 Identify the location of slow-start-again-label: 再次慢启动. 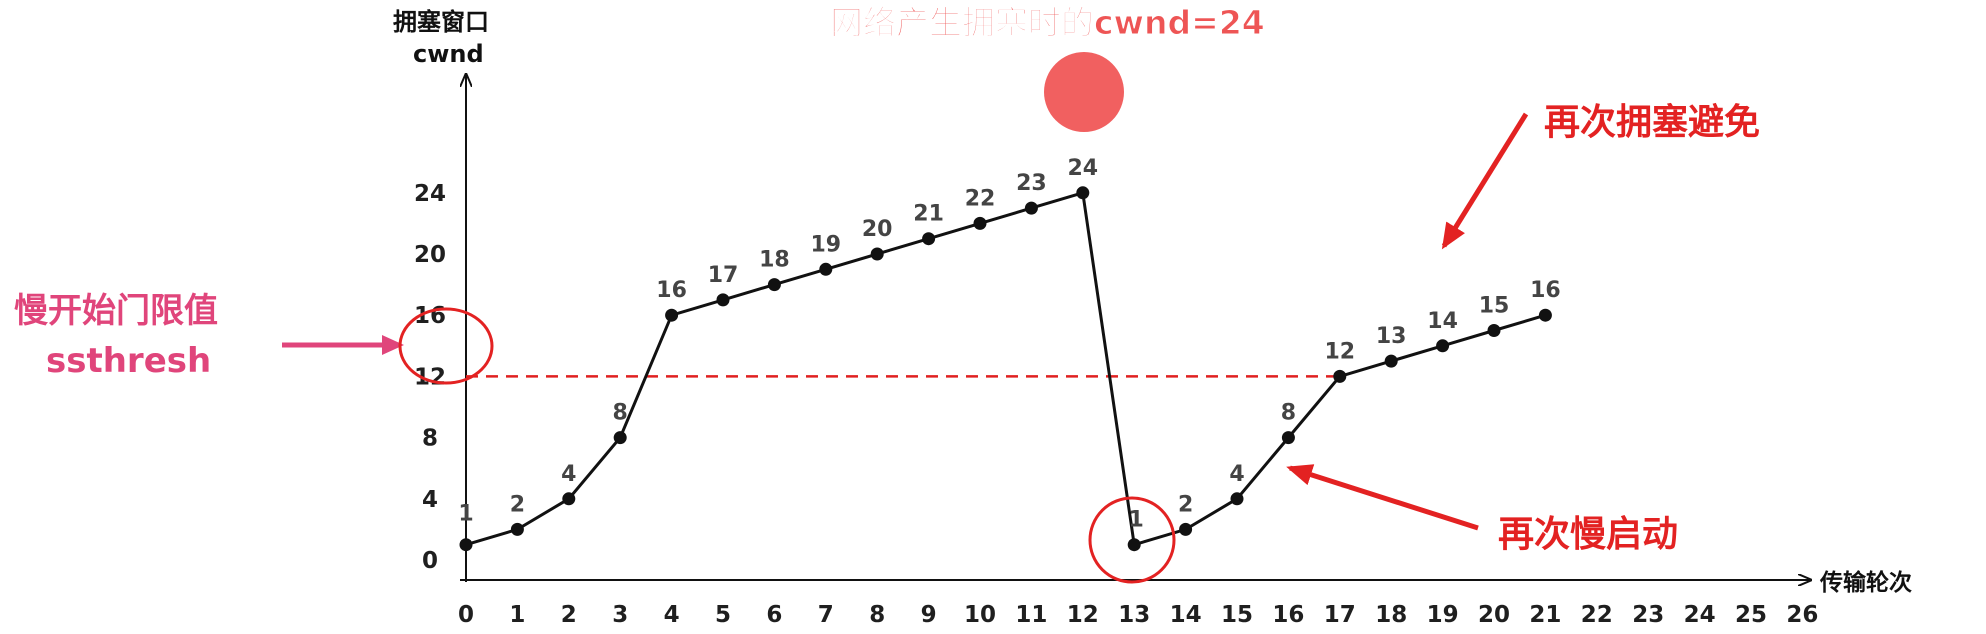
(1588, 534).